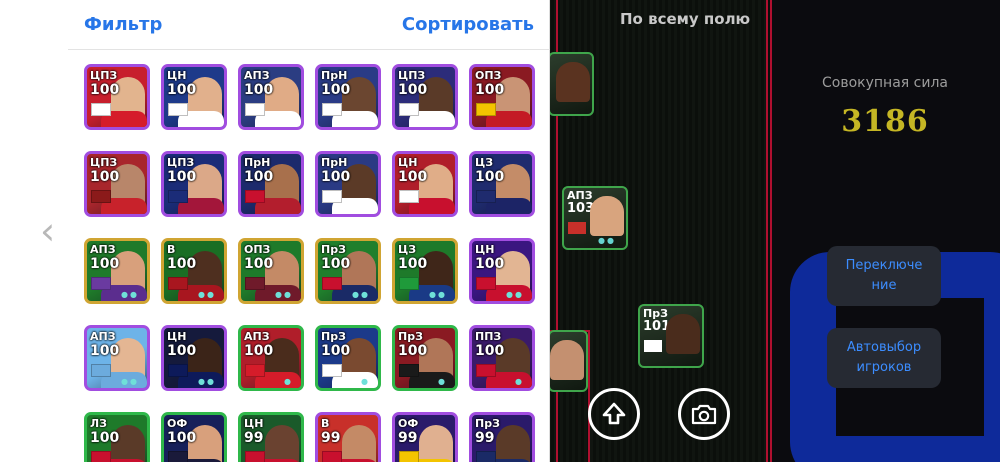 The width and height of the screenshot is (1000, 462). I want to click on player-card: ОФ 100, so click(194, 437).